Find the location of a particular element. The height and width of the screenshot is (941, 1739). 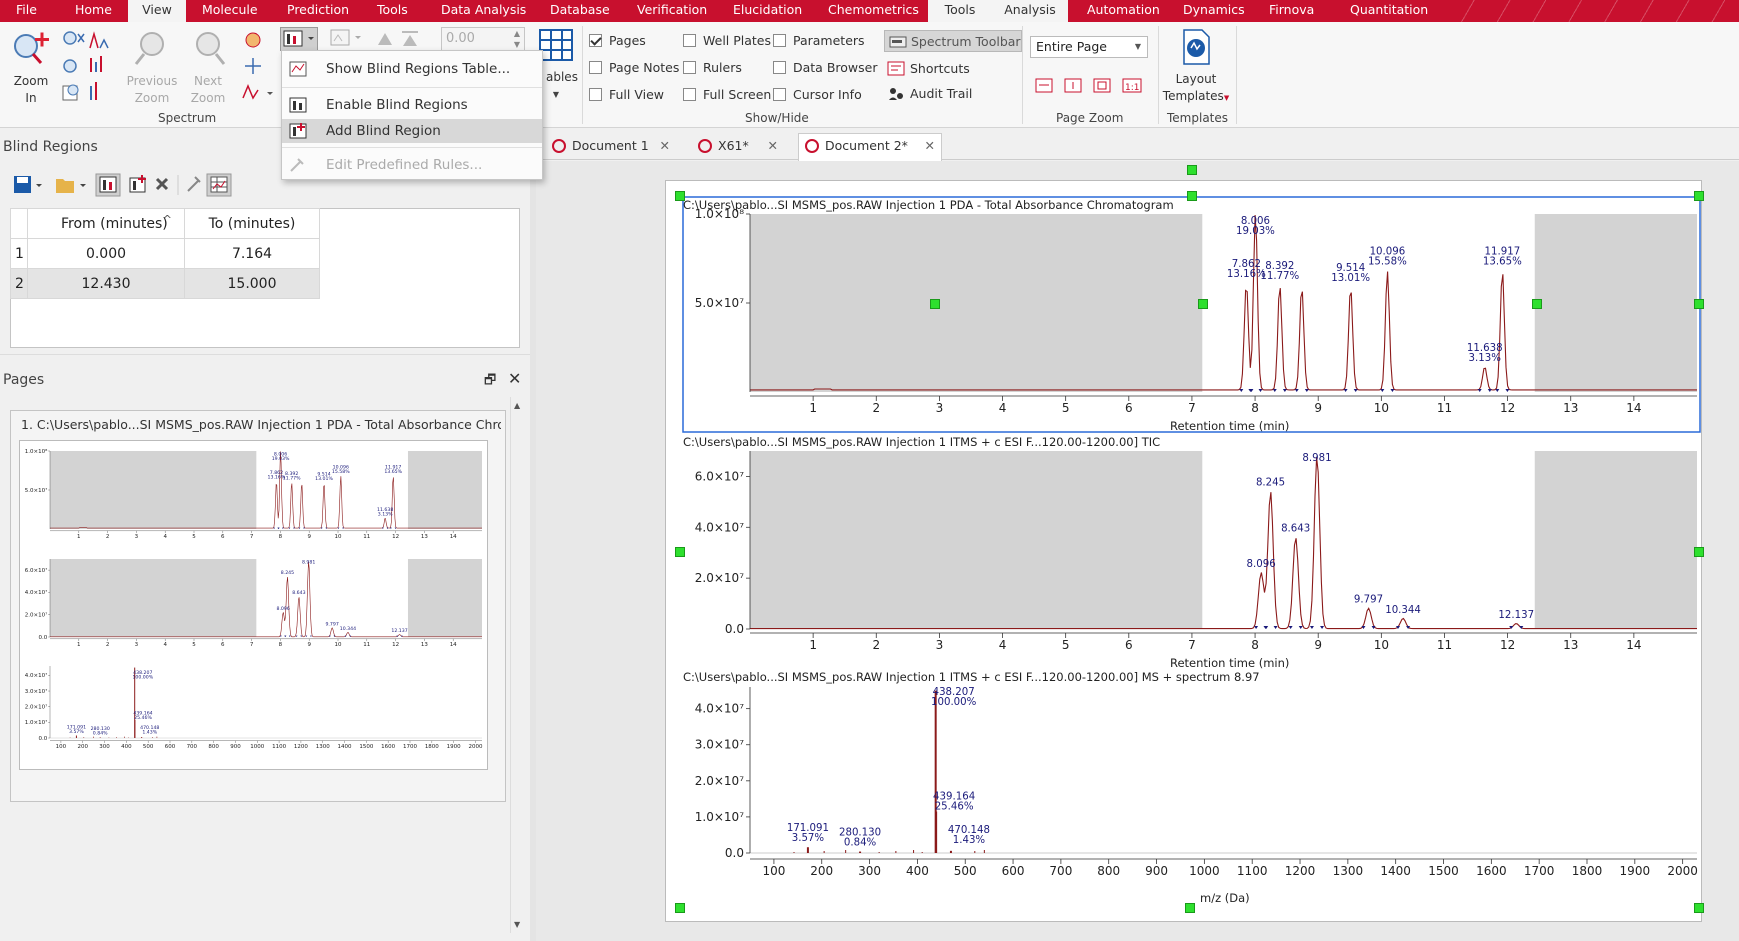

table-row: 2 12.430 15.000 is located at coordinates (165, 283).